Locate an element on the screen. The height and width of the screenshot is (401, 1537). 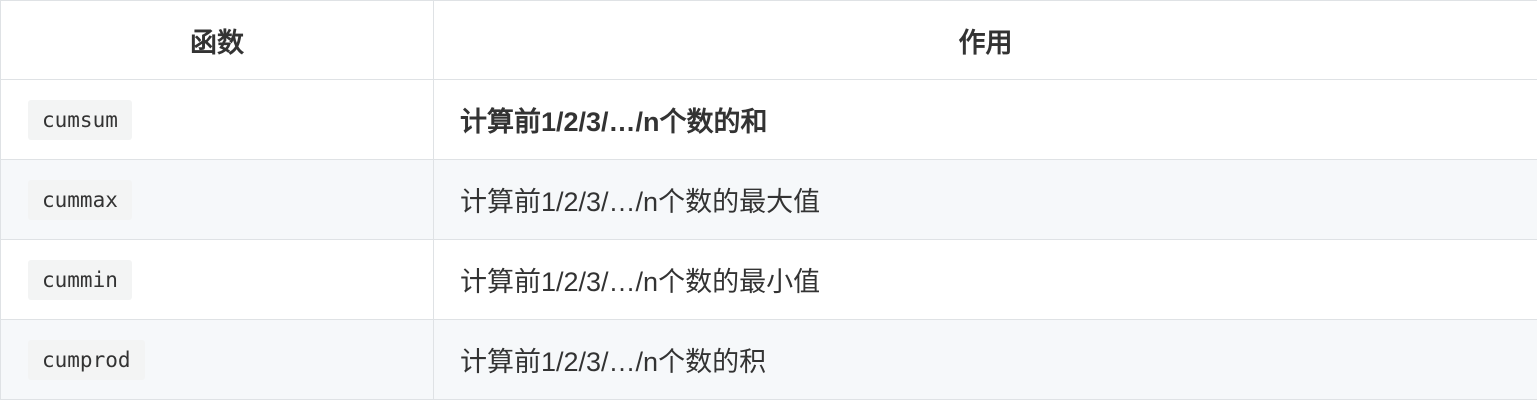
function-cell: cumprod is located at coordinates (217, 359).